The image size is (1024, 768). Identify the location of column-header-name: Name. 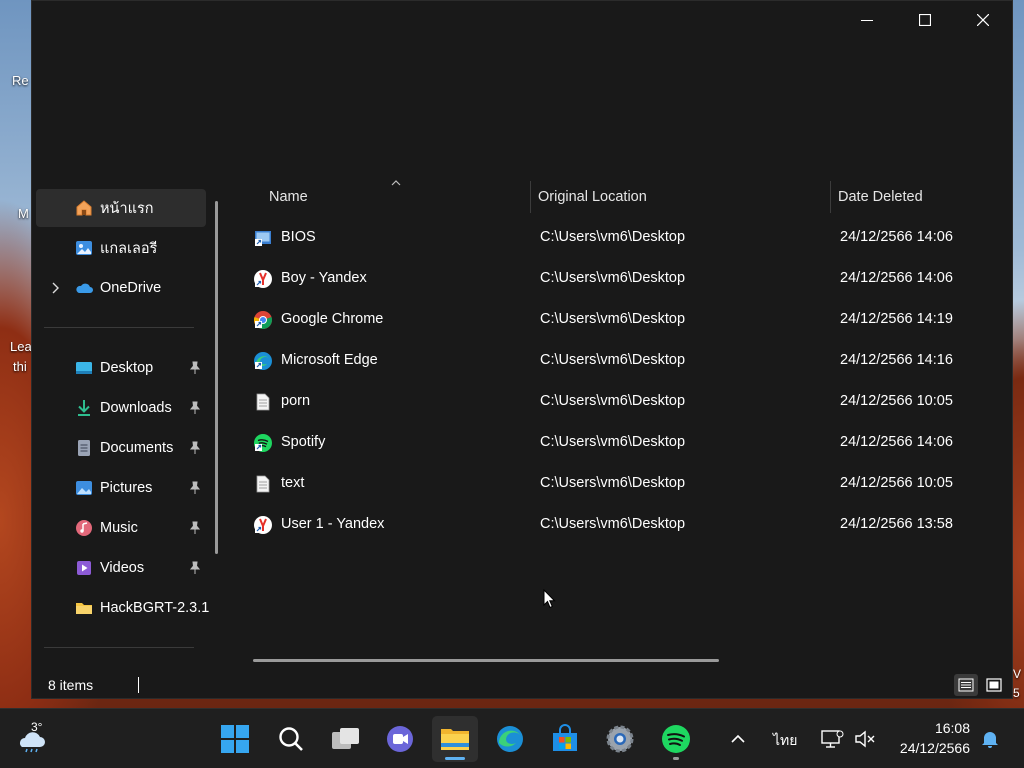
(288, 197).